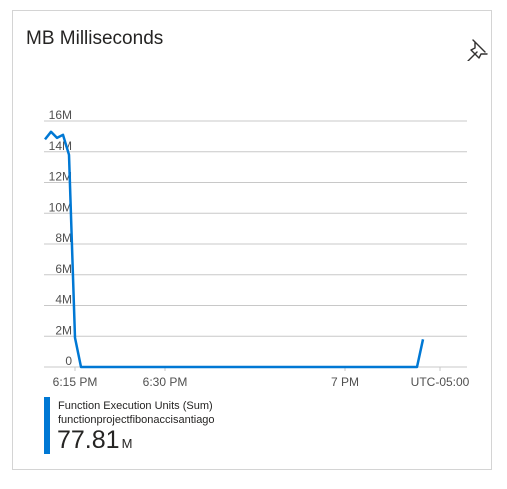  Describe the element at coordinates (440, 382) in the screenshot. I see `x-tick-label: UTC-05:00` at that location.